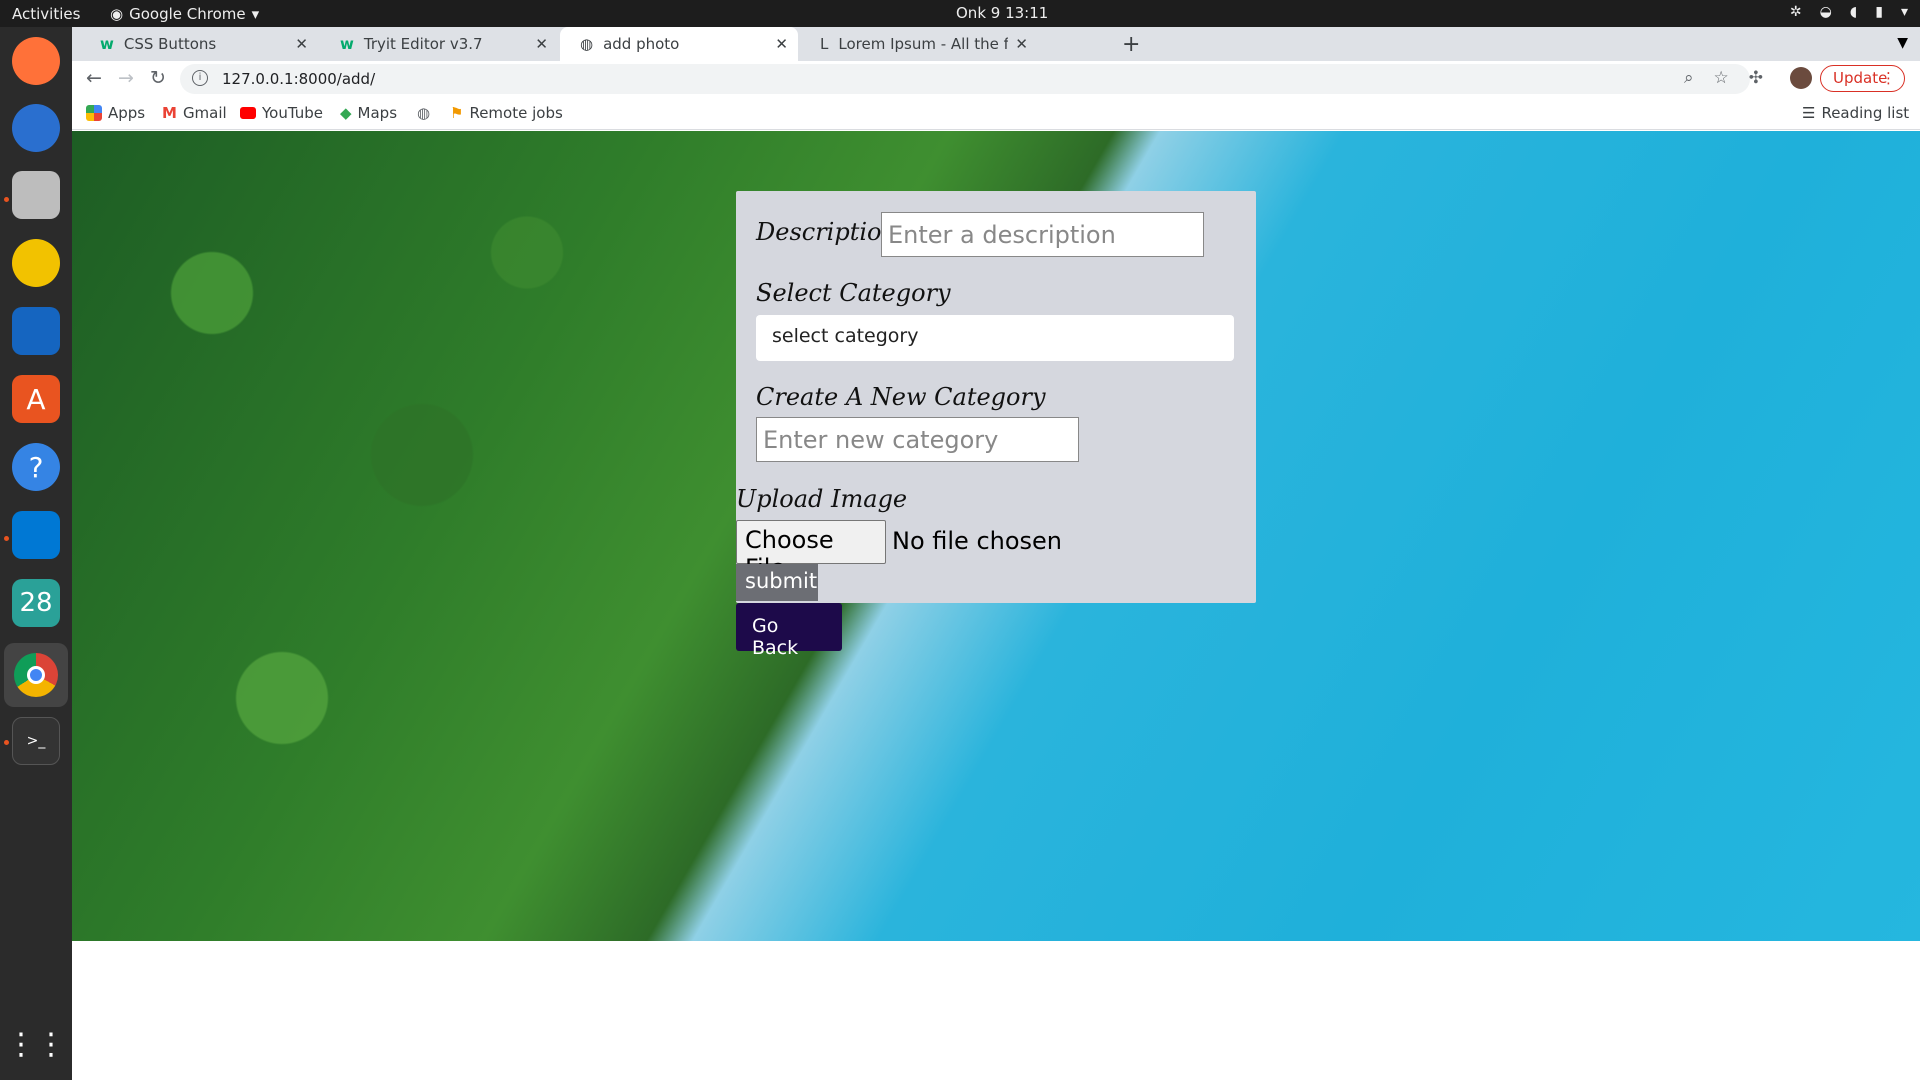  Describe the element at coordinates (1865, 113) in the screenshot. I see `reading-list-label: Reading list` at that location.